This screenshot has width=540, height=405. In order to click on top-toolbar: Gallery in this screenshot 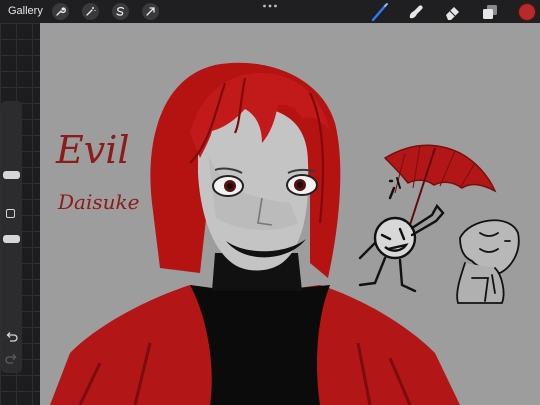, I will do `click(270, 11)`.